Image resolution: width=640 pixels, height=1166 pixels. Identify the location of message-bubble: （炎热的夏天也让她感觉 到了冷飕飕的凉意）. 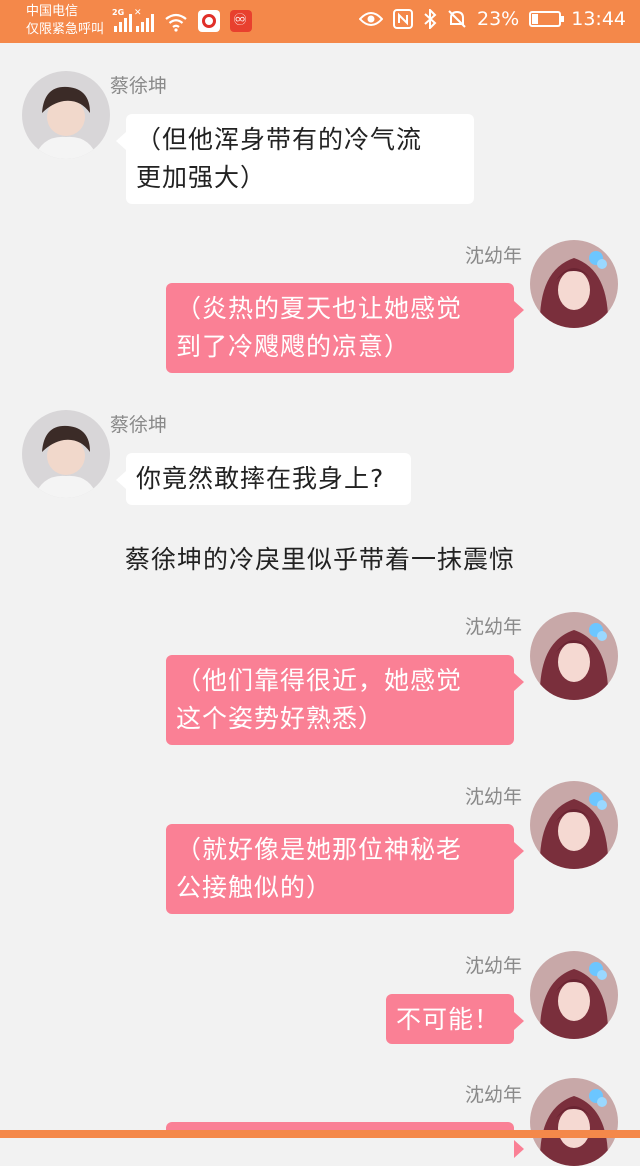
(345, 328).